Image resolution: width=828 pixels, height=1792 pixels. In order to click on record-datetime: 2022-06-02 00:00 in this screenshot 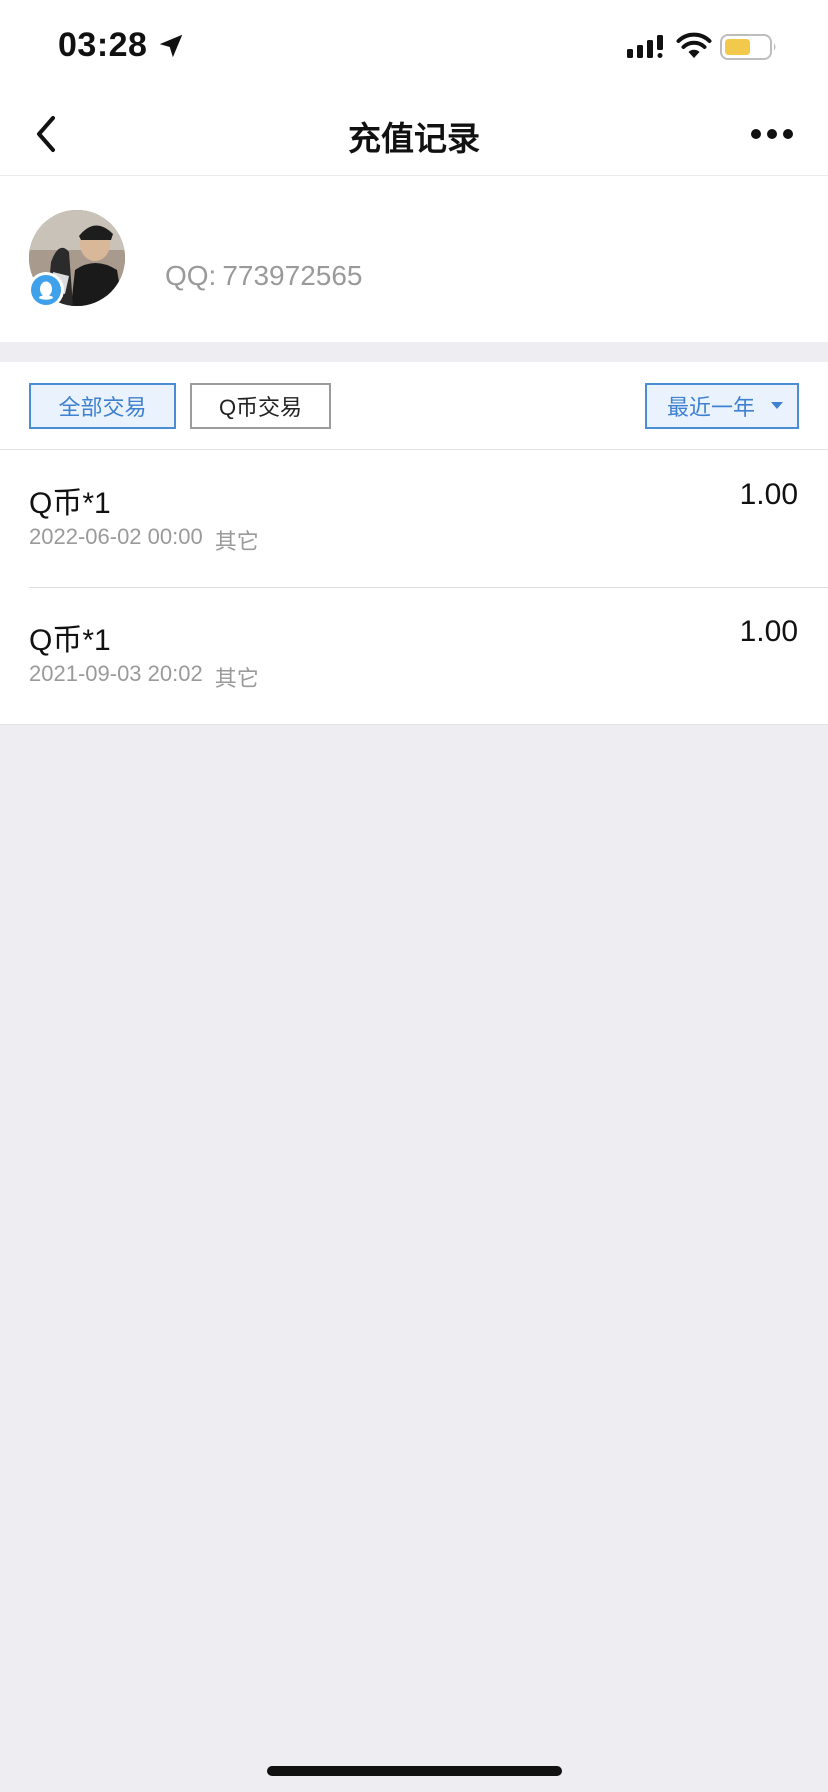, I will do `click(116, 536)`.